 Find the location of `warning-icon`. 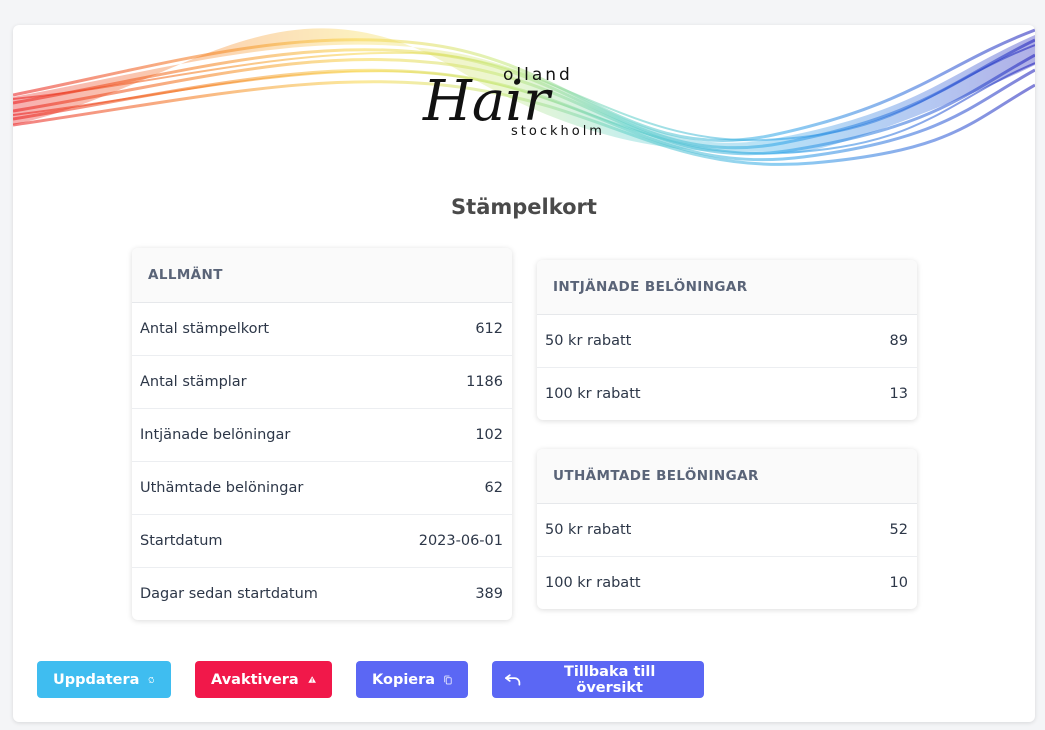

warning-icon is located at coordinates (312, 679).